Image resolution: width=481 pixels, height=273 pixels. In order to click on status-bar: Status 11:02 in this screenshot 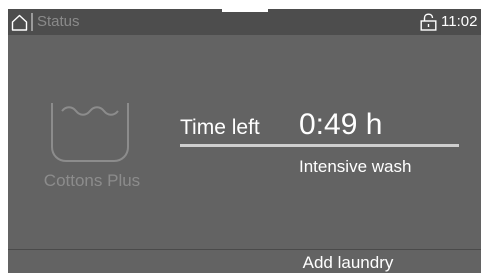, I will do `click(244, 21)`.